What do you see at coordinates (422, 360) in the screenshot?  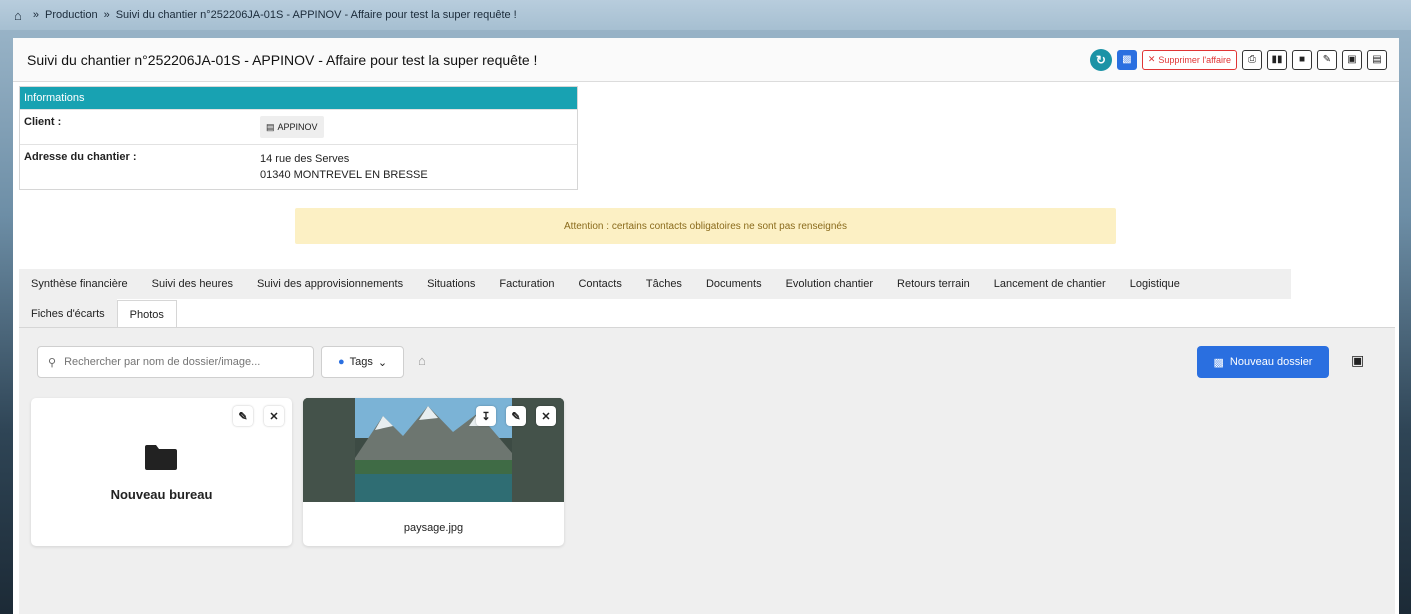 I see `home-folder-icon: ⌂` at bounding box center [422, 360].